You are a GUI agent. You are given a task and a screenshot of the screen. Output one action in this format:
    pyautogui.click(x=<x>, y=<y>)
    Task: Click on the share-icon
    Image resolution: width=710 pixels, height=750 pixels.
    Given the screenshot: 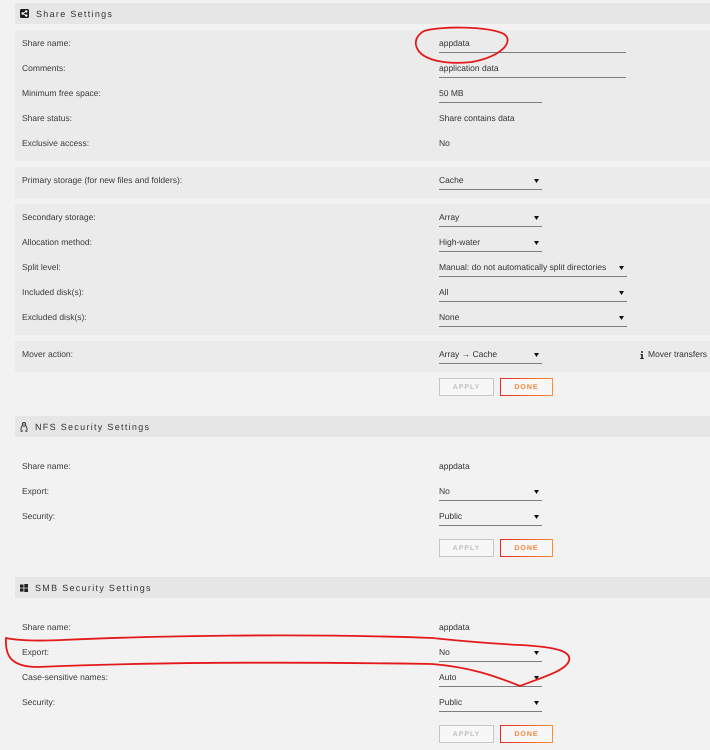 What is the action you would take?
    pyautogui.click(x=24, y=13)
    